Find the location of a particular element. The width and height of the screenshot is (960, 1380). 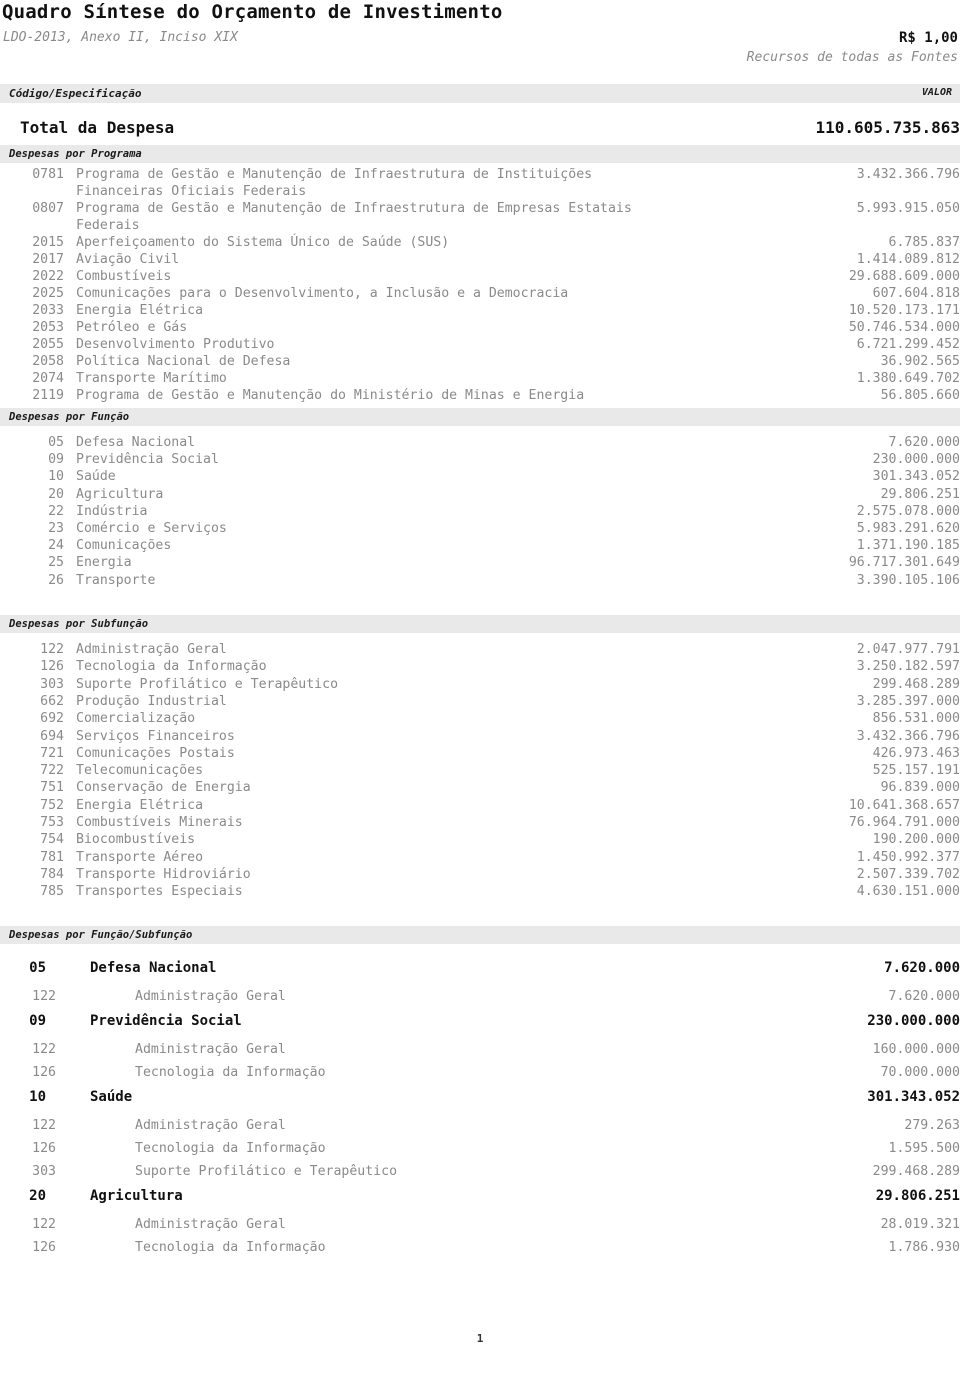

row-code: 22 is located at coordinates (56, 511).